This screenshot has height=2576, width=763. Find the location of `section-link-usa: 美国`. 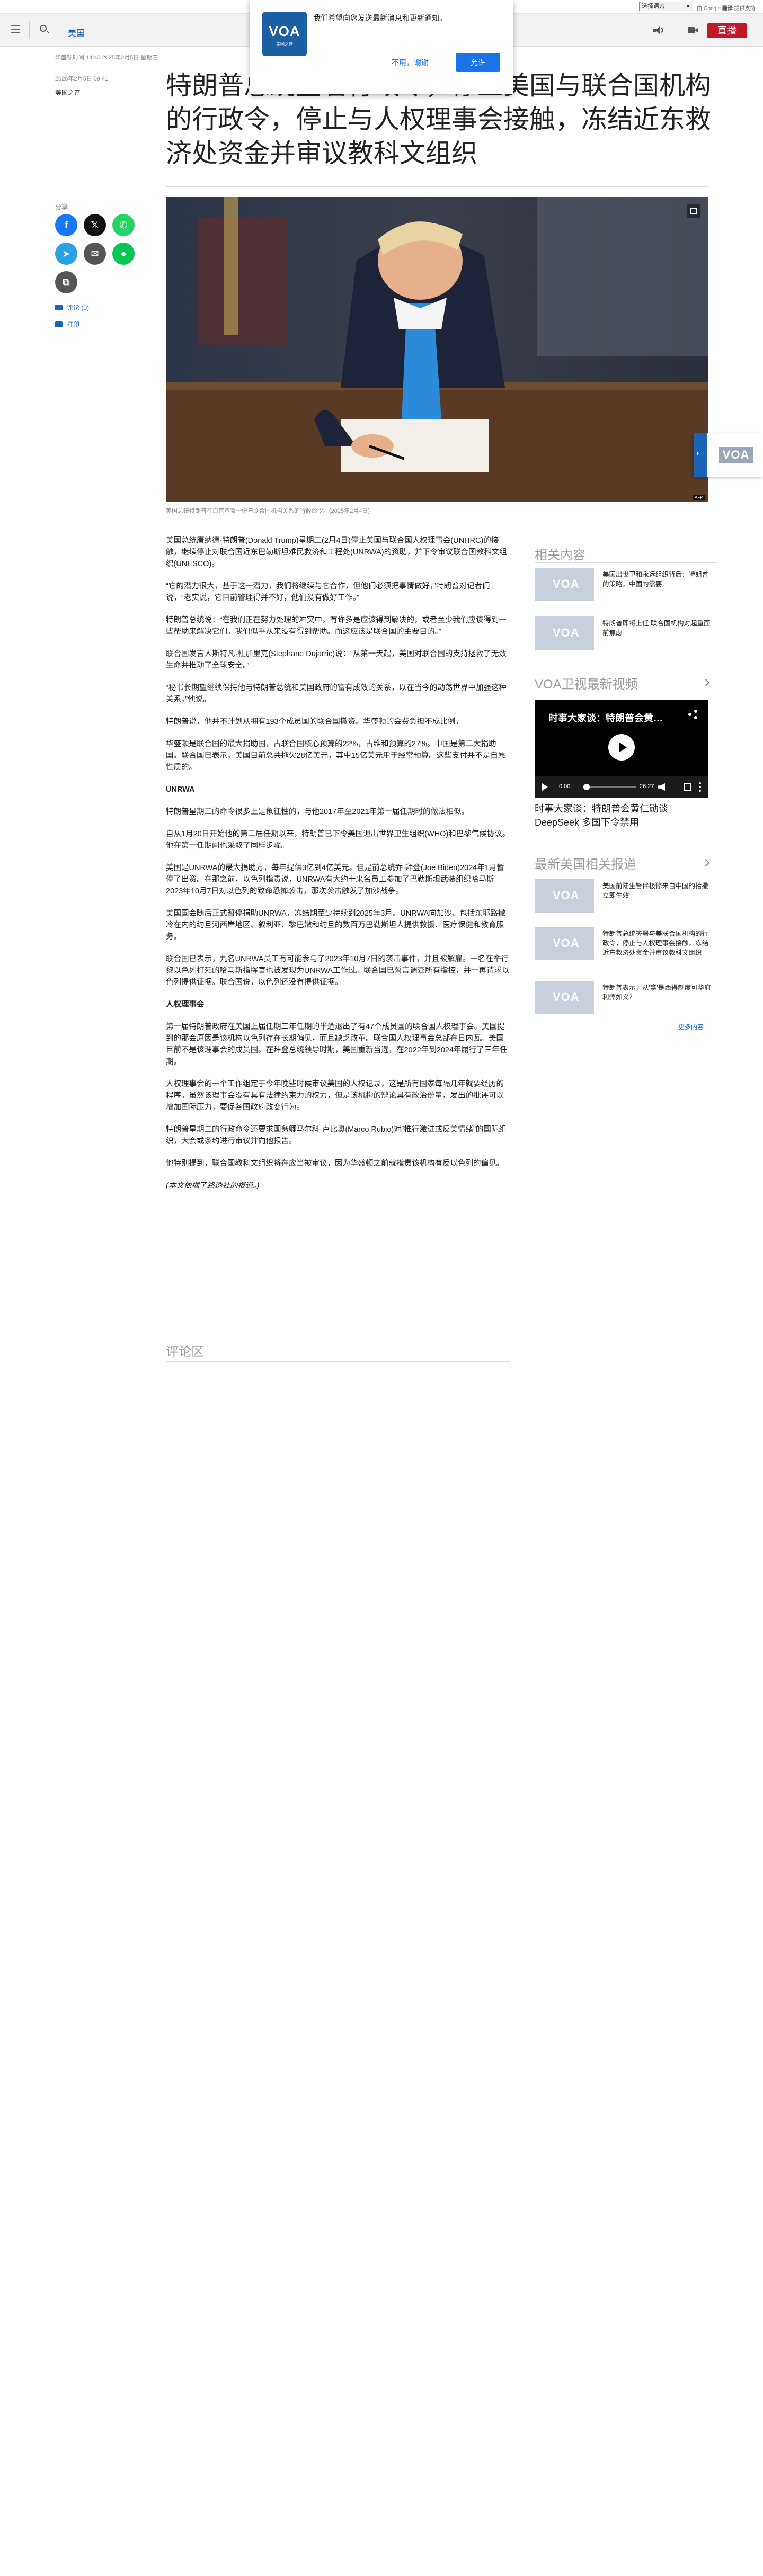

section-link-usa: 美国 is located at coordinates (76, 32).